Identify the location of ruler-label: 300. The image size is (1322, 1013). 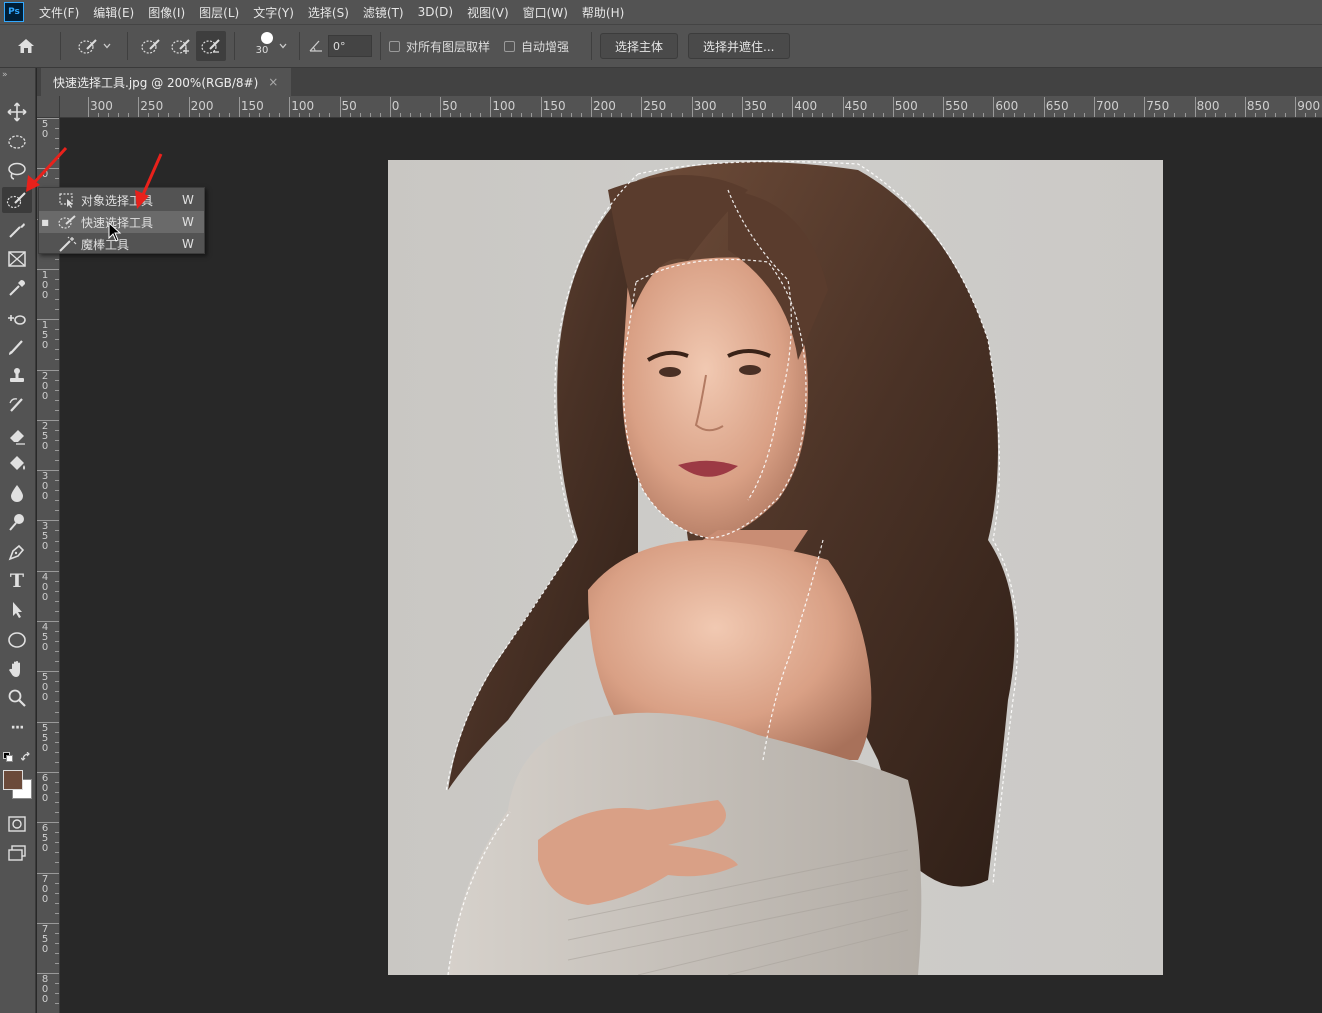
(705, 106).